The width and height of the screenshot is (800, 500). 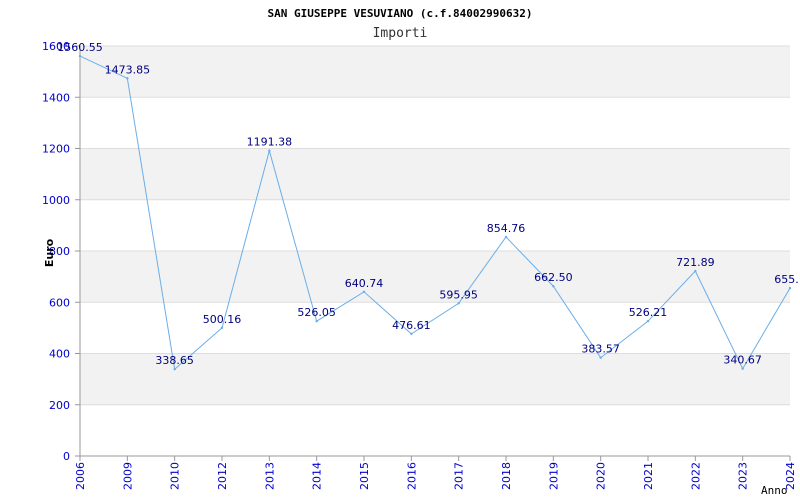 What do you see at coordinates (553, 476) in the screenshot?
I see `x-tick-label: 2019` at bounding box center [553, 476].